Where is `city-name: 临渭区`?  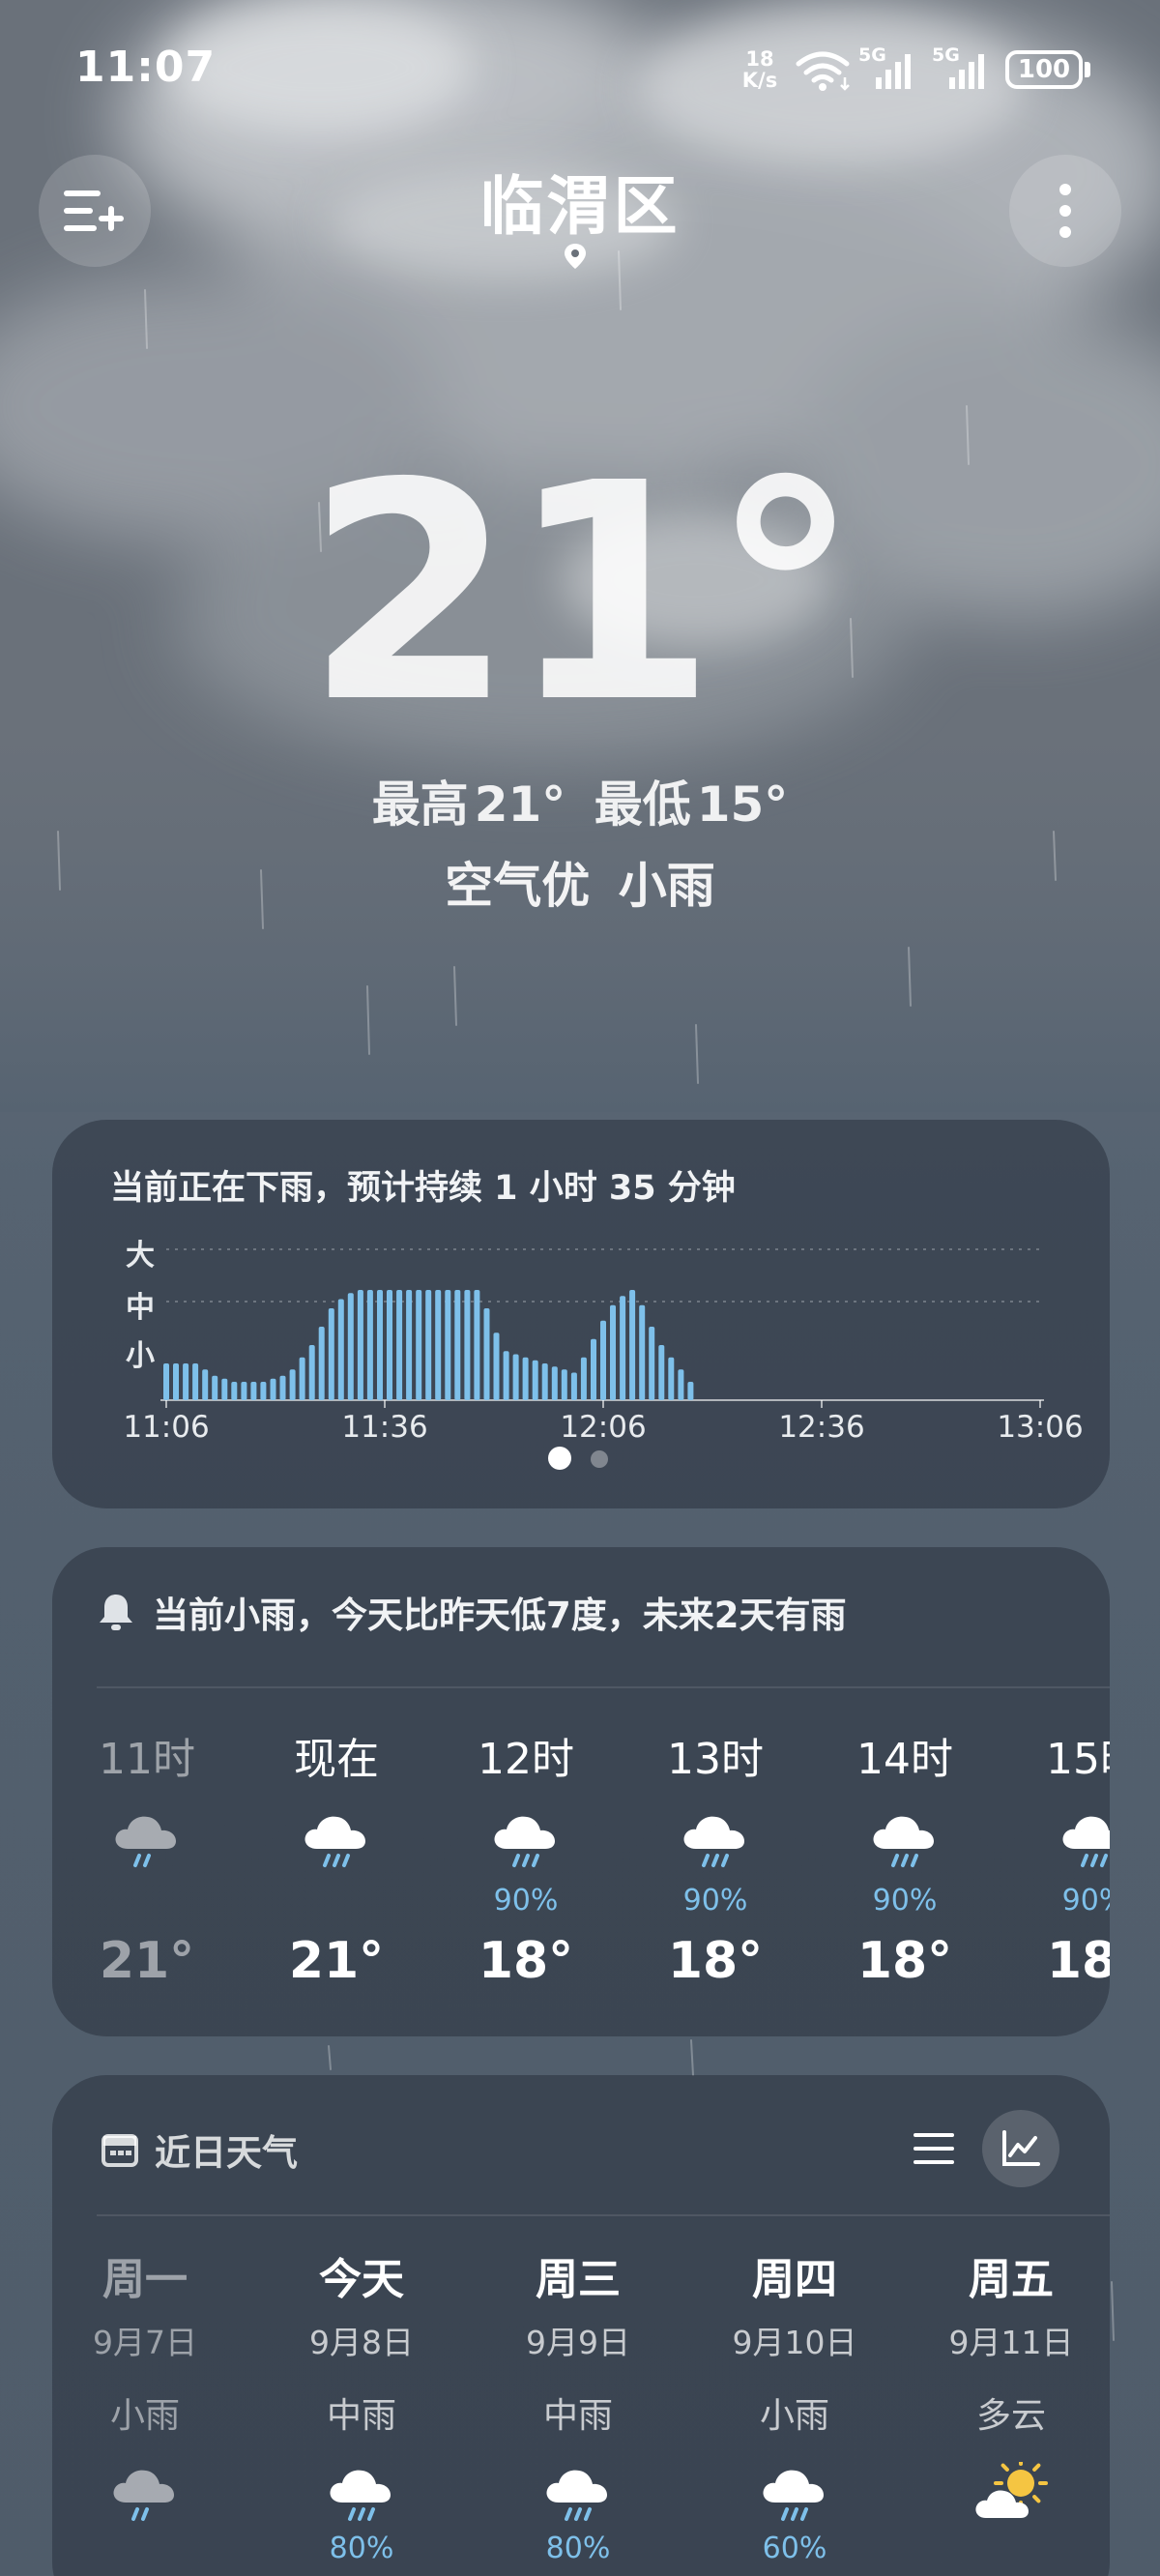 city-name: 临渭区 is located at coordinates (580, 201).